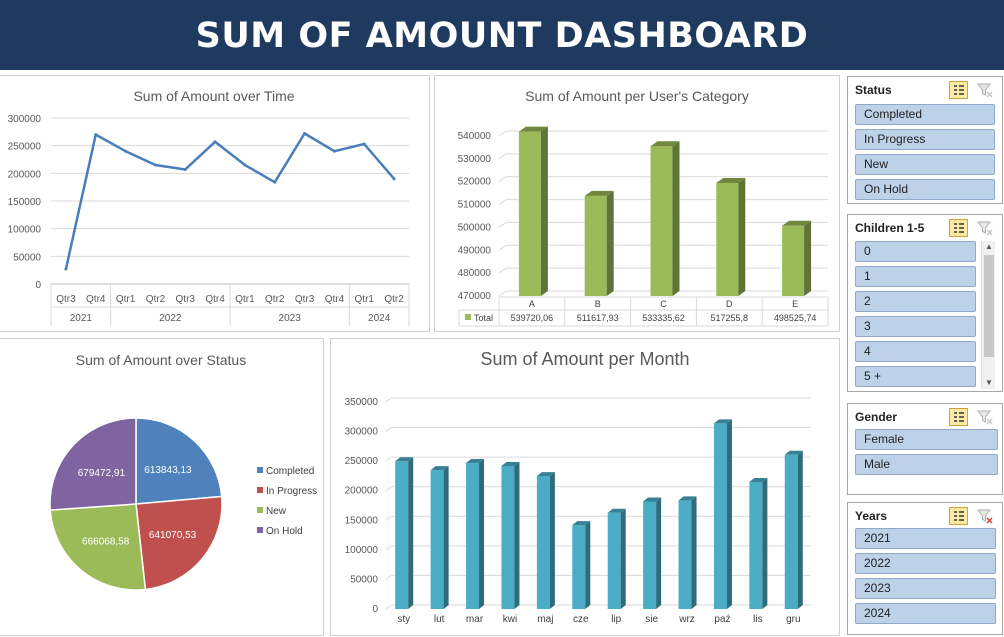 The image size is (1004, 637). I want to click on y-tick-label: 100000, so click(25, 230).